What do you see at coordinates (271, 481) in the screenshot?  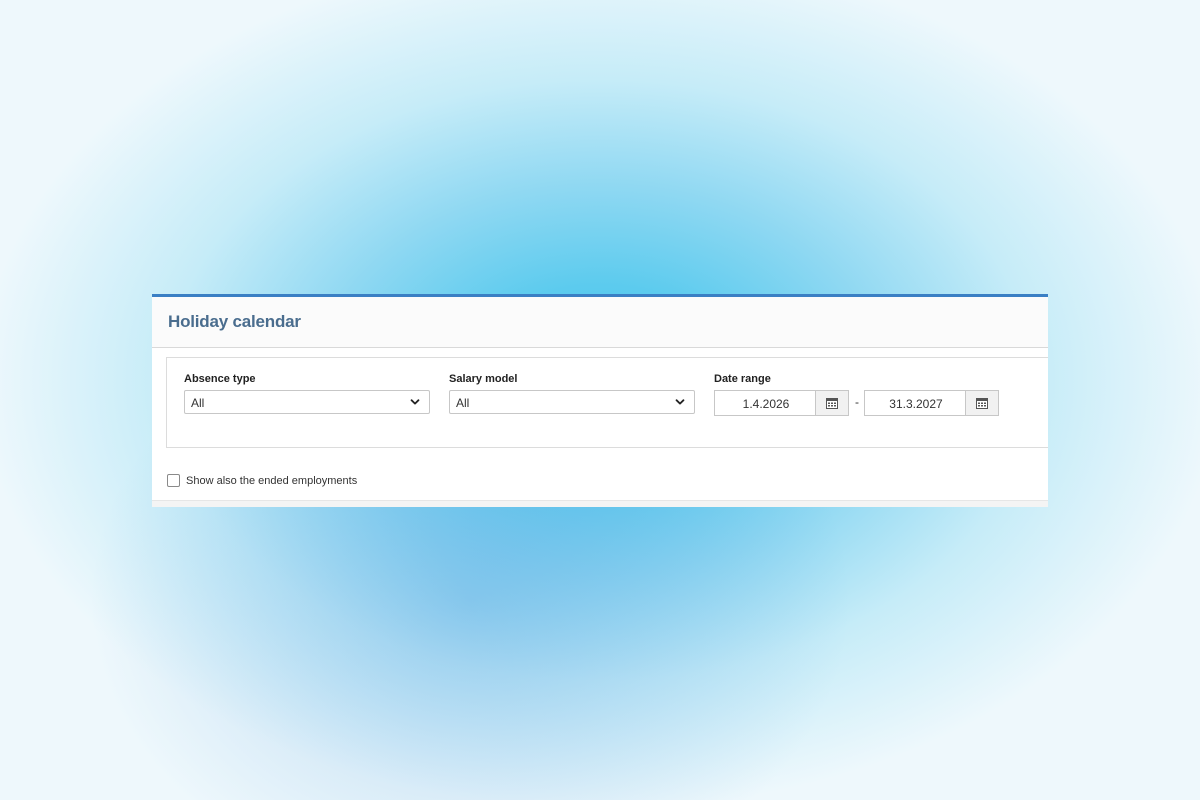 I see `show-ended-employments-label: Show also the ended employments` at bounding box center [271, 481].